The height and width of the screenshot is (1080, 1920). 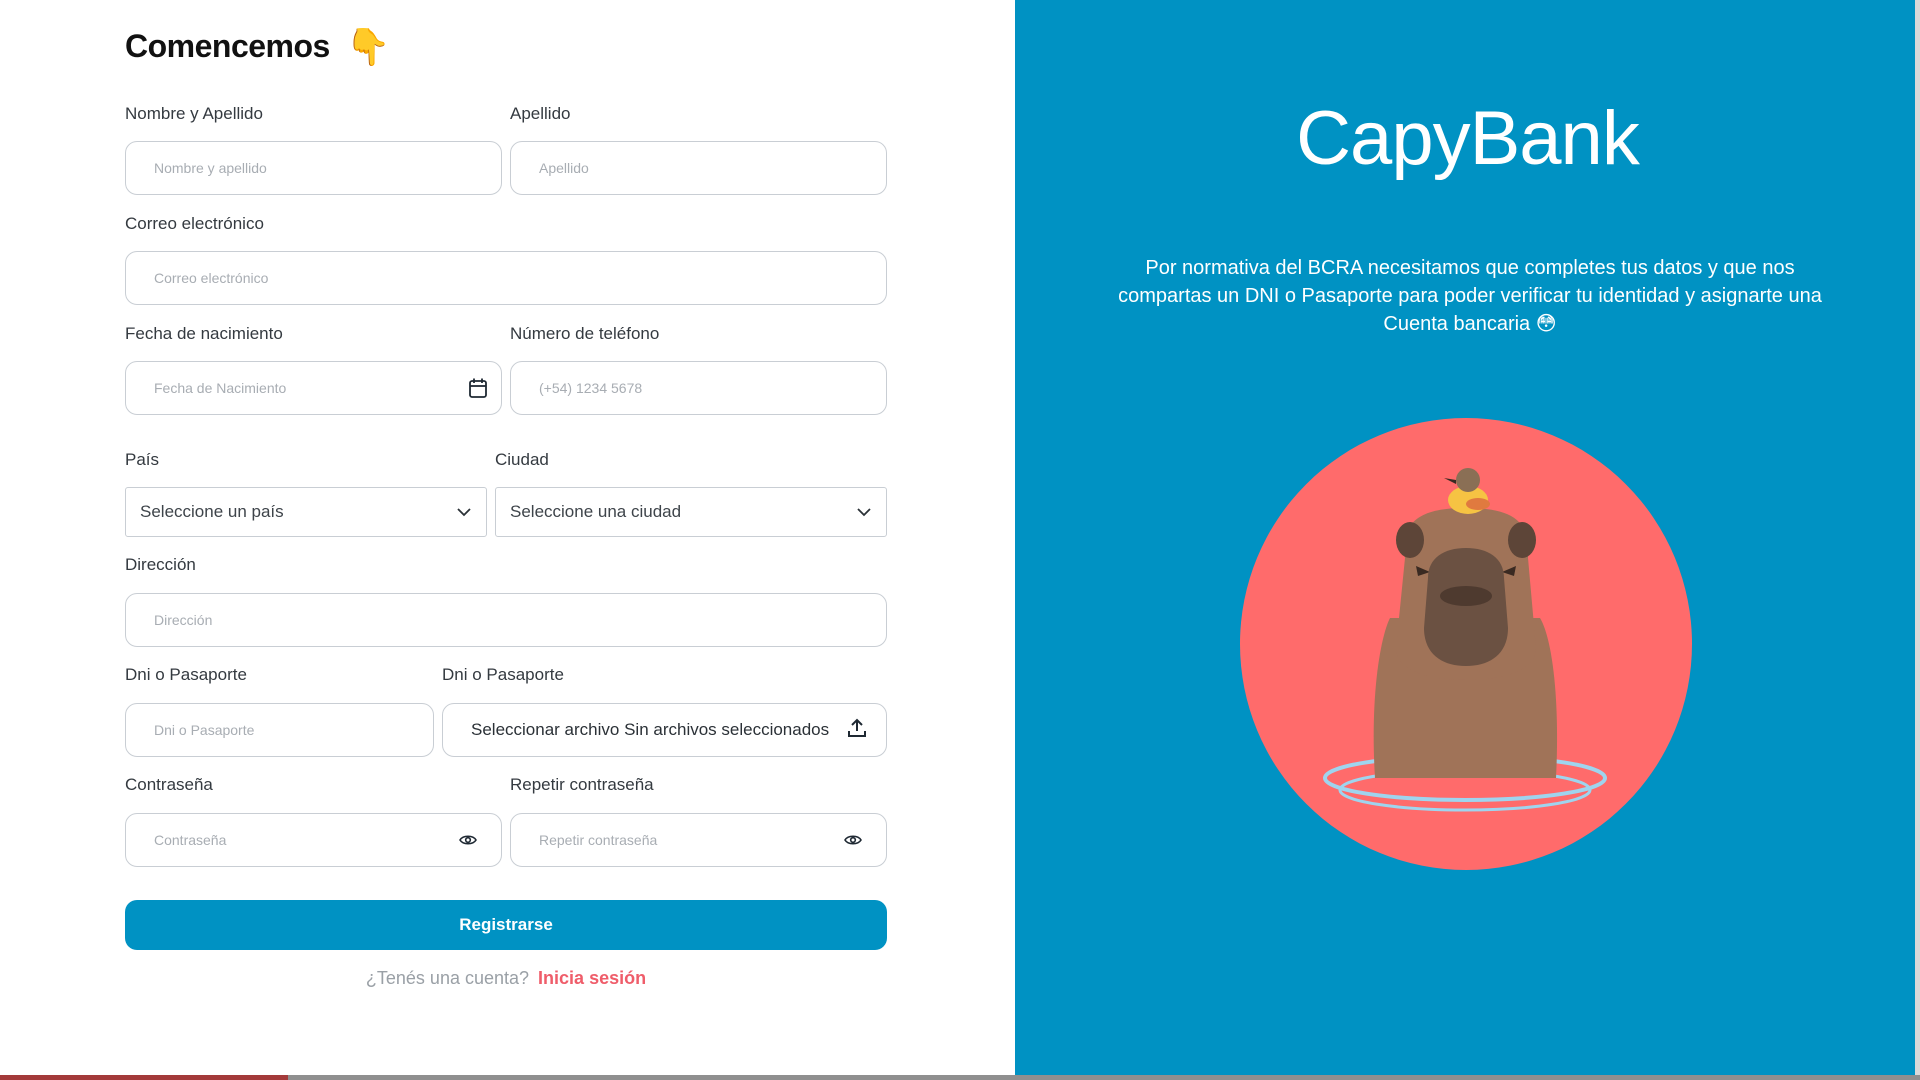 I want to click on password-input: Contraseña, so click(x=313, y=840).